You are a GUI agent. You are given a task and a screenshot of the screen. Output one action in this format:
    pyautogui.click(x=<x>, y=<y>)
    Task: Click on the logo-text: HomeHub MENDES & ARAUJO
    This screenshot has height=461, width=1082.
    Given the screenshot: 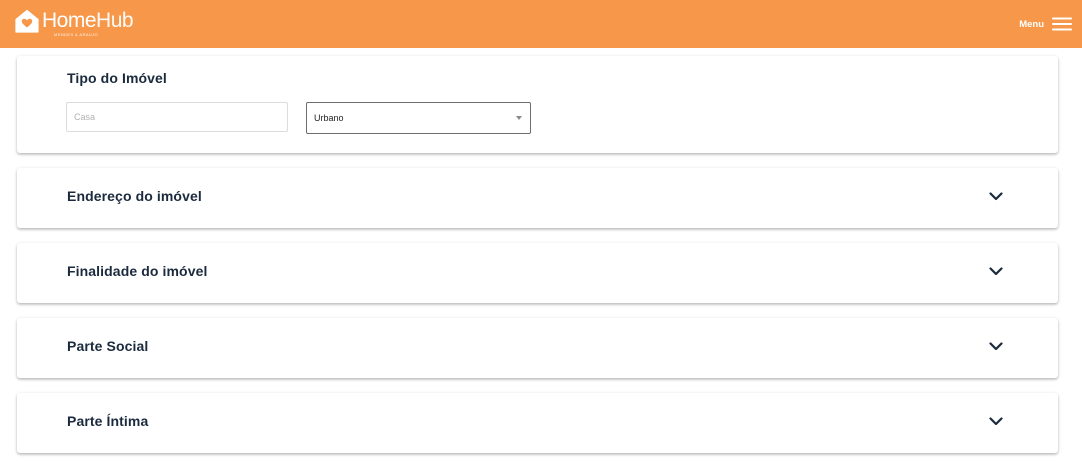 What is the action you would take?
    pyautogui.click(x=88, y=23)
    